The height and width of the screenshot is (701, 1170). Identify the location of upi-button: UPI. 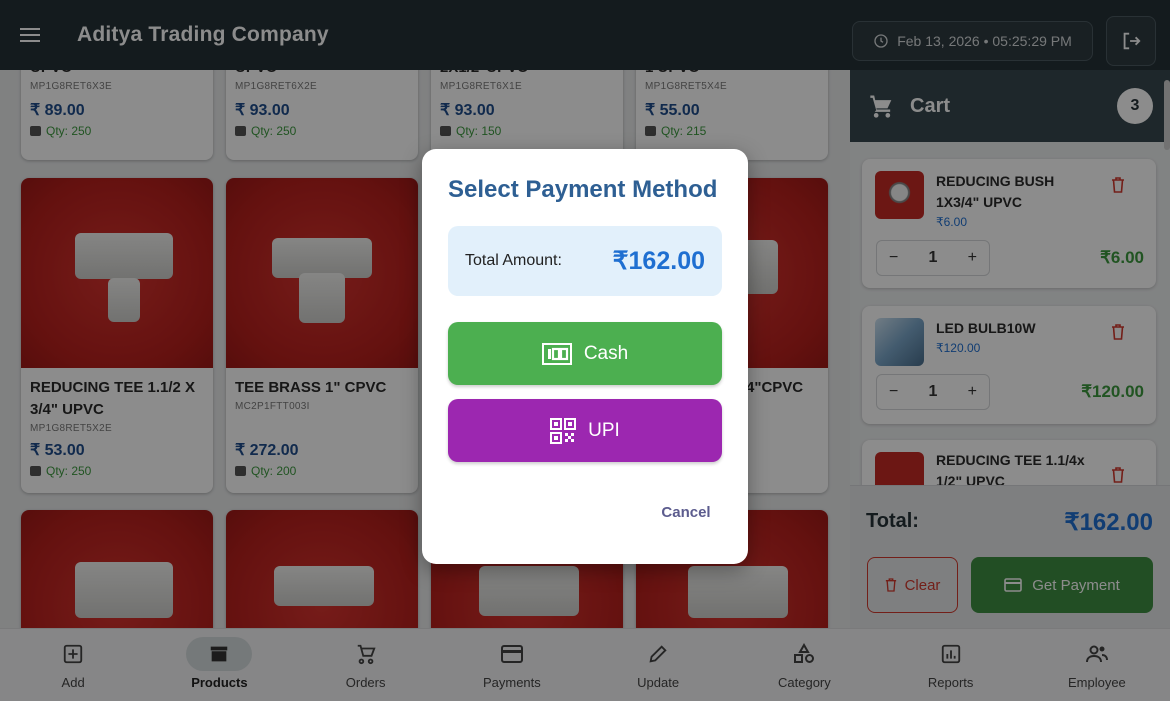
(585, 430).